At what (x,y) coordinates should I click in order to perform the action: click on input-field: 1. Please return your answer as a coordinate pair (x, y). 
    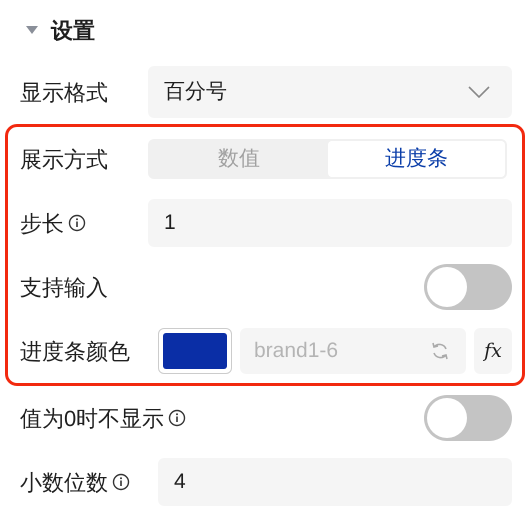
    Looking at the image, I should click on (330, 223).